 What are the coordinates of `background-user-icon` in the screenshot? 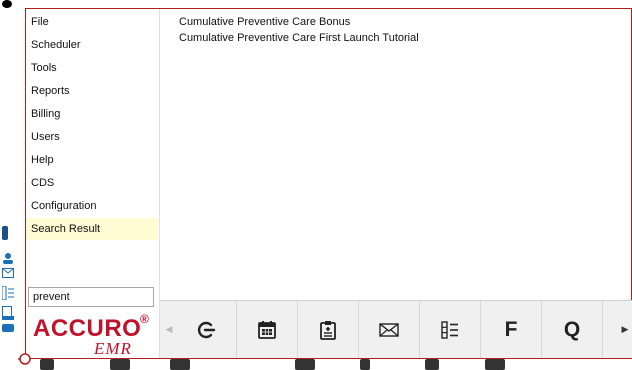 It's located at (8, 258).